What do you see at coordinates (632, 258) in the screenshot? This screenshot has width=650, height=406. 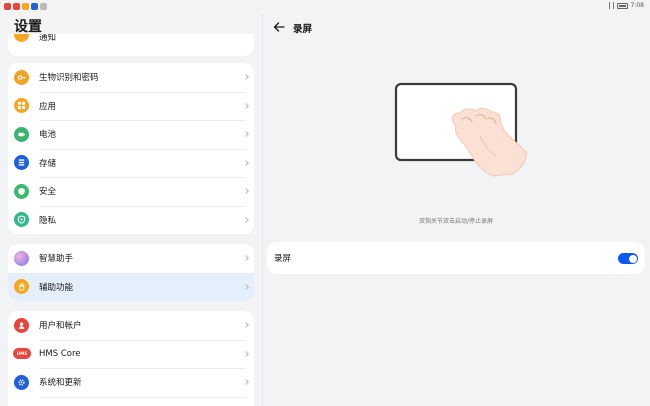 I see `switch-knob` at bounding box center [632, 258].